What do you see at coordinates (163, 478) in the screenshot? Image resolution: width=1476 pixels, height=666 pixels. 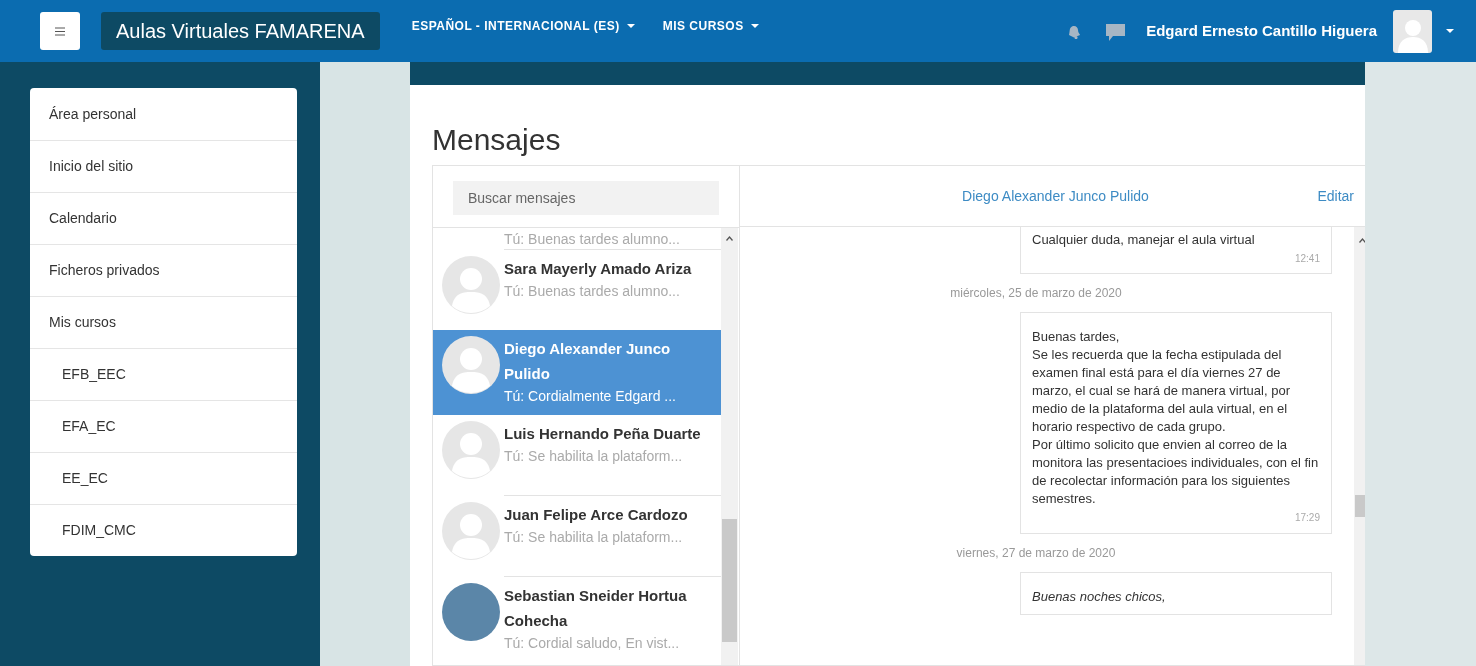 I see `sidebar-item: EE_EC` at bounding box center [163, 478].